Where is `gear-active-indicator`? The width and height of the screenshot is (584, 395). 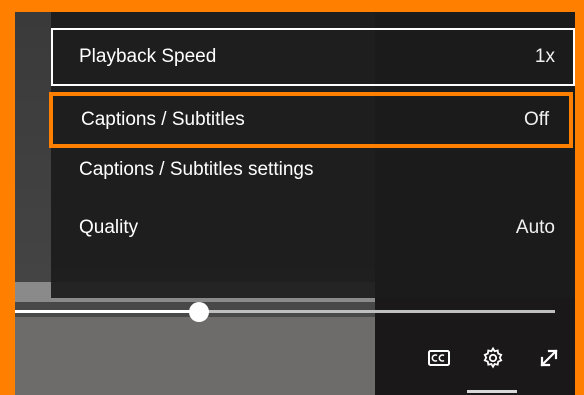
gear-active-indicator is located at coordinates (492, 391).